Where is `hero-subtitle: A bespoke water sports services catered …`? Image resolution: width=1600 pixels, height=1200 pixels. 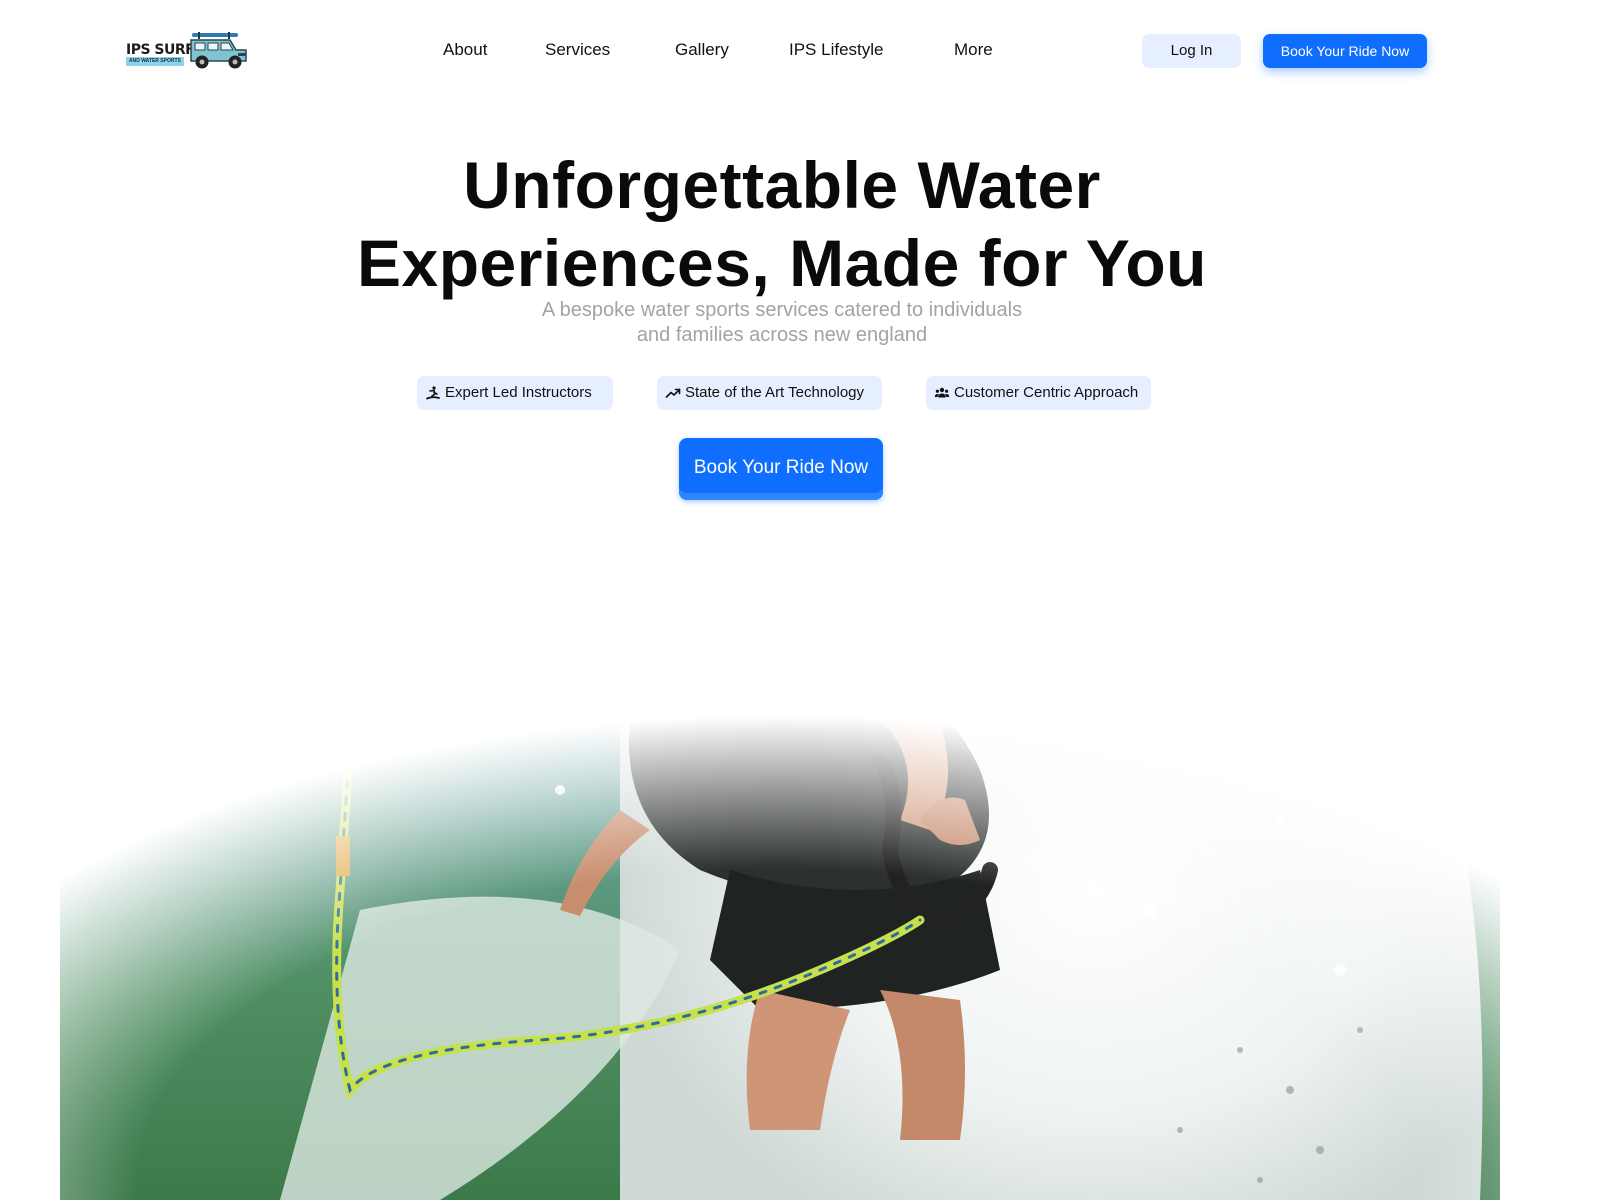
hero-subtitle: A bespoke water sports services catered … is located at coordinates (782, 323).